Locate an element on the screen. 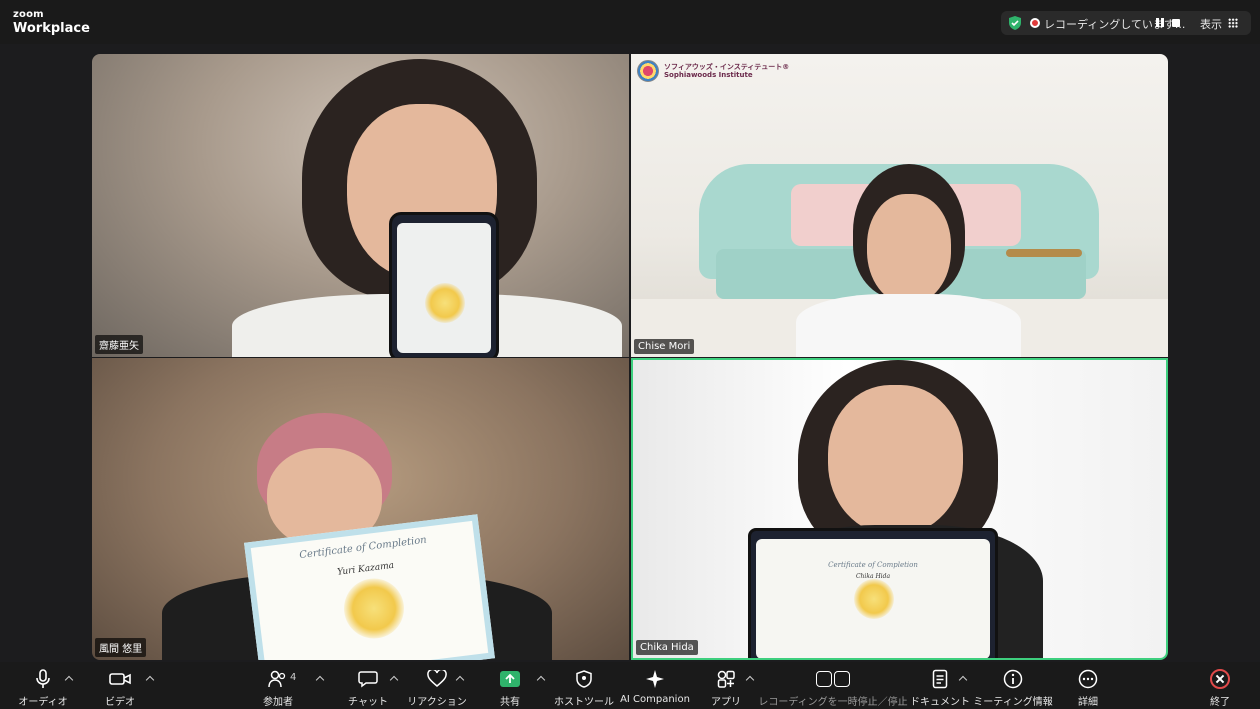  audio-label: オーディオ is located at coordinates (43, 702).